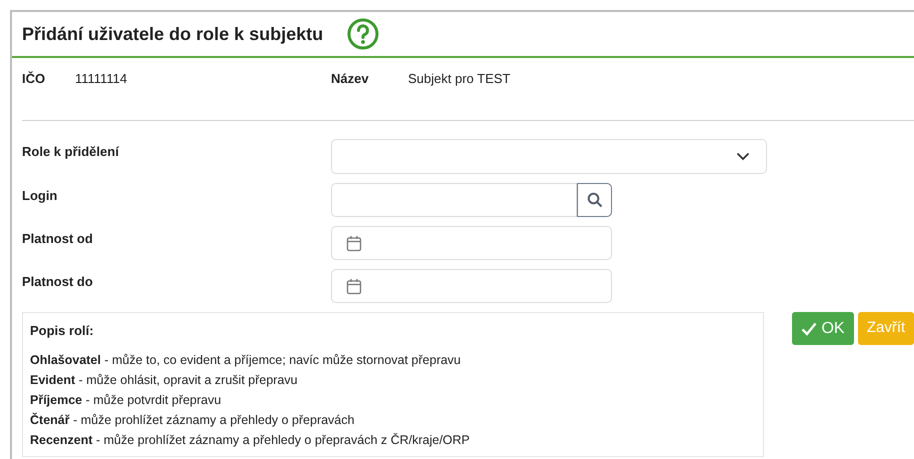 The height and width of the screenshot is (459, 914). I want to click on help-icon, so click(363, 34).